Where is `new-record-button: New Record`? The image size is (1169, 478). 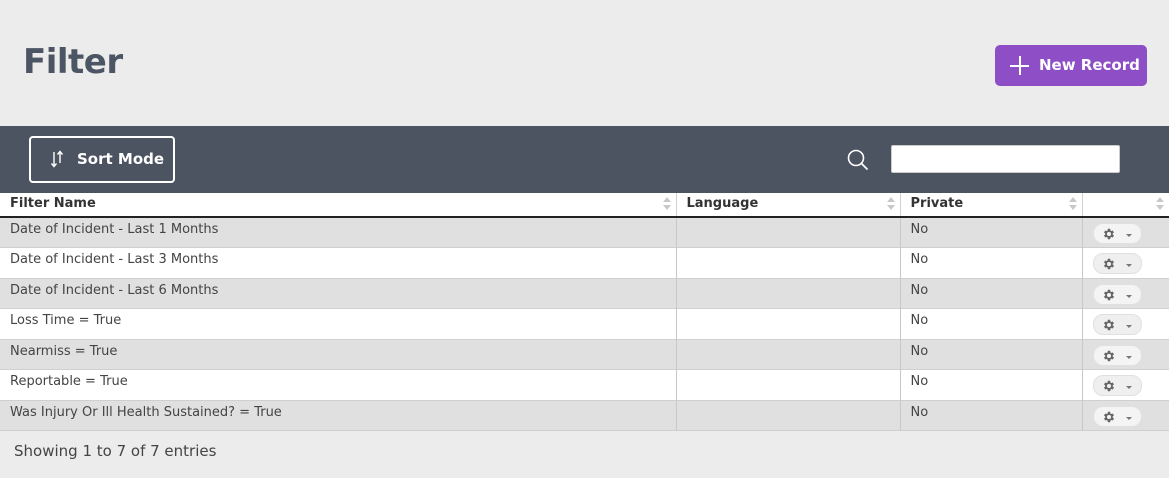
new-record-button: New Record is located at coordinates (1071, 65).